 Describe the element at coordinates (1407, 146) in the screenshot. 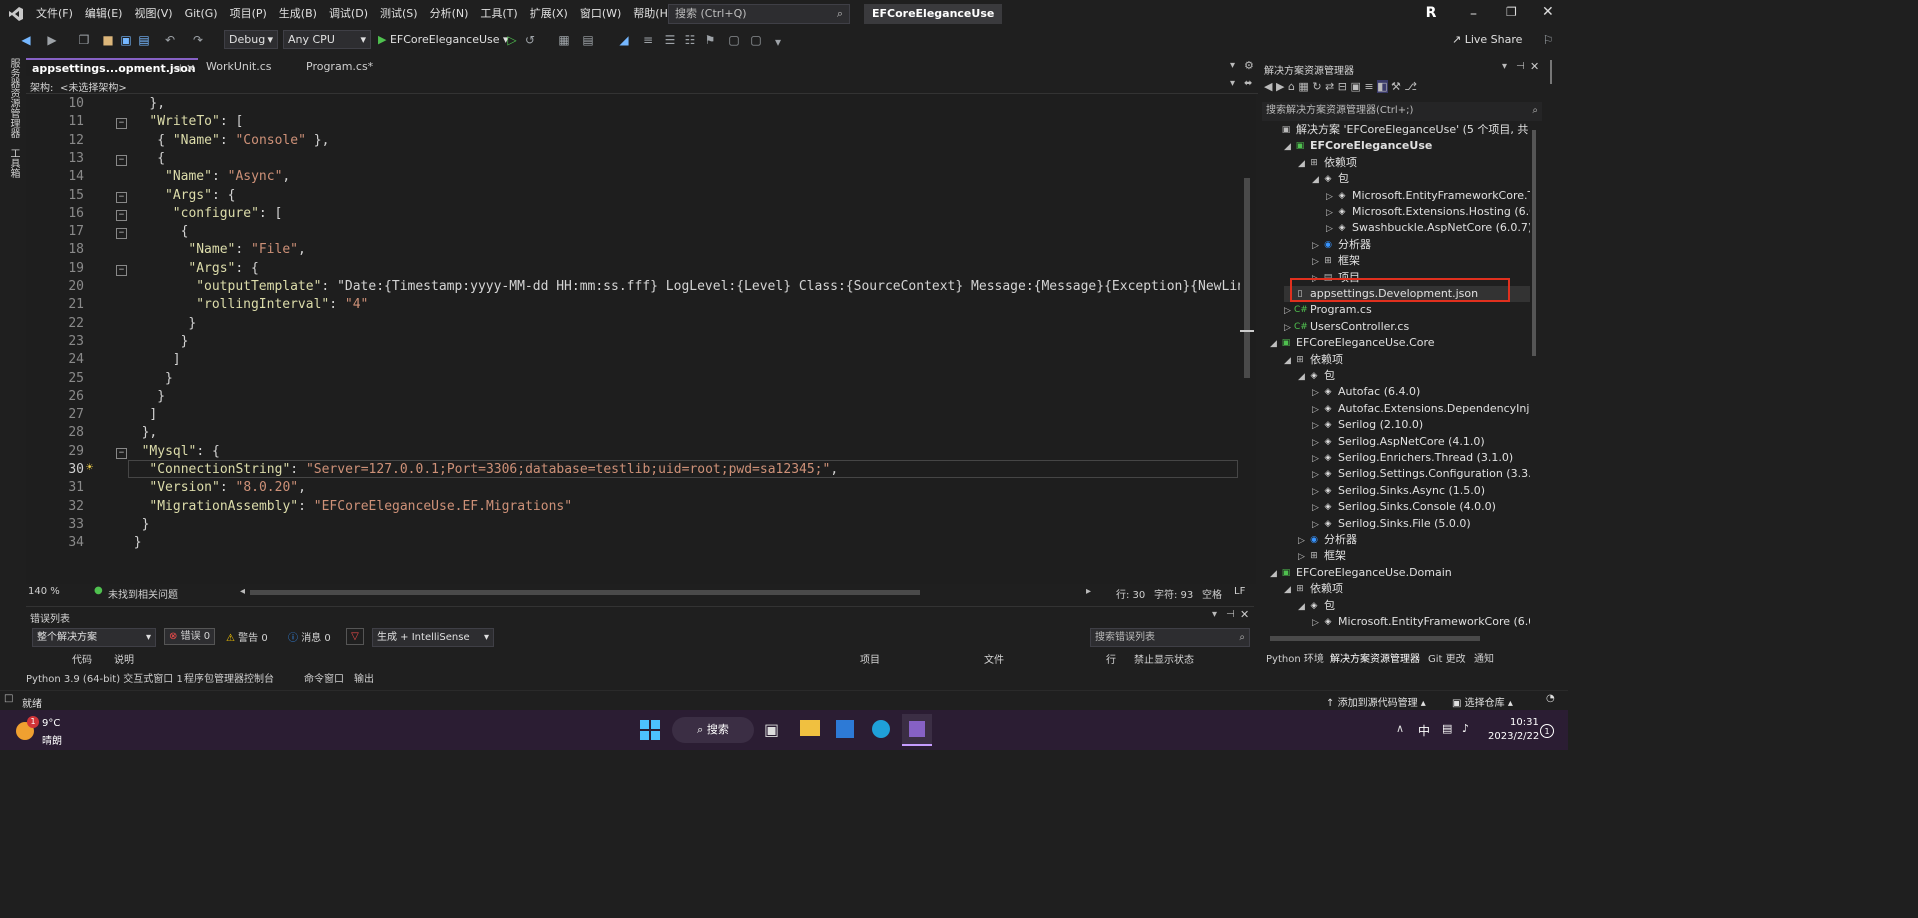

I see `tree-item: ◢ ▣ EFCoreEleganceUse` at that location.